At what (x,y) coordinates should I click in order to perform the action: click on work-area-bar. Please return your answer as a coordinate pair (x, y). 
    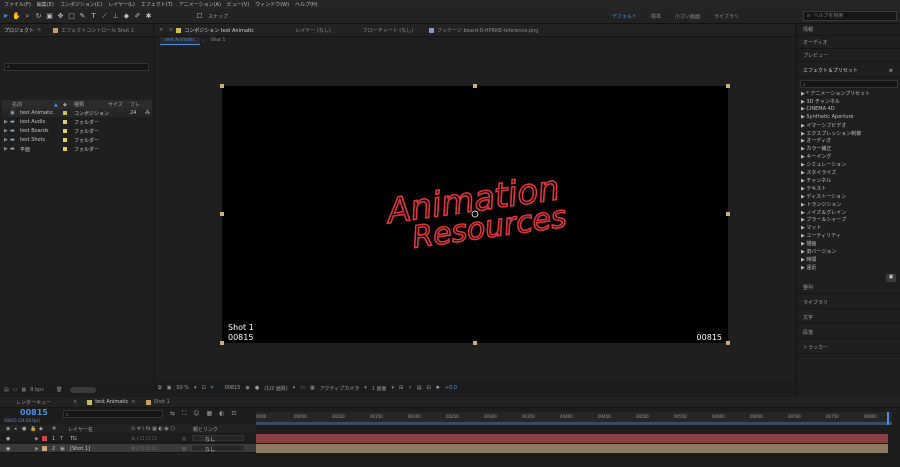
    Looking at the image, I should click on (574, 423).